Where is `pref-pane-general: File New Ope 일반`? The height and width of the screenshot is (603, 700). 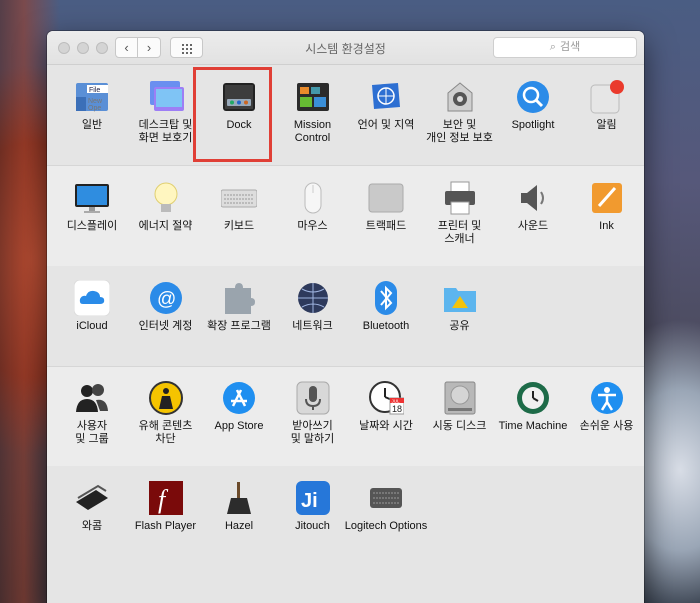 pref-pane-general: File New Ope 일반 is located at coordinates (92, 114).